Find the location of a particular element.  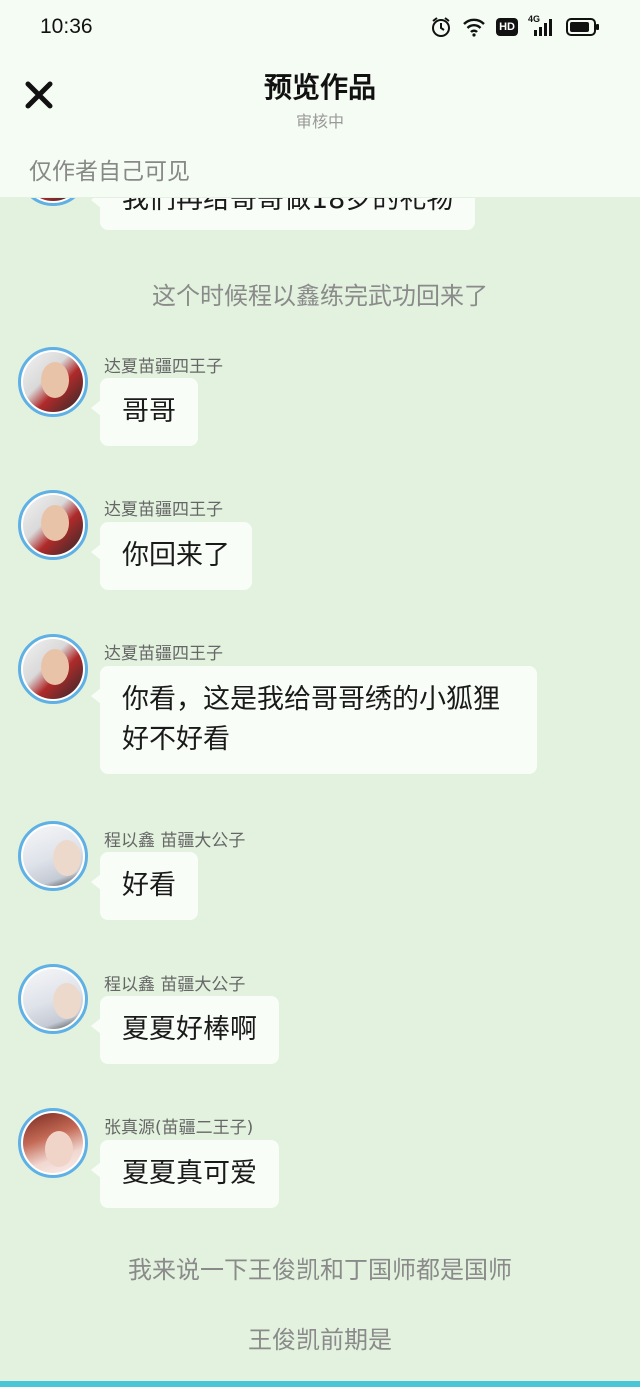

bottom-accent-bar is located at coordinates (320, 1384).